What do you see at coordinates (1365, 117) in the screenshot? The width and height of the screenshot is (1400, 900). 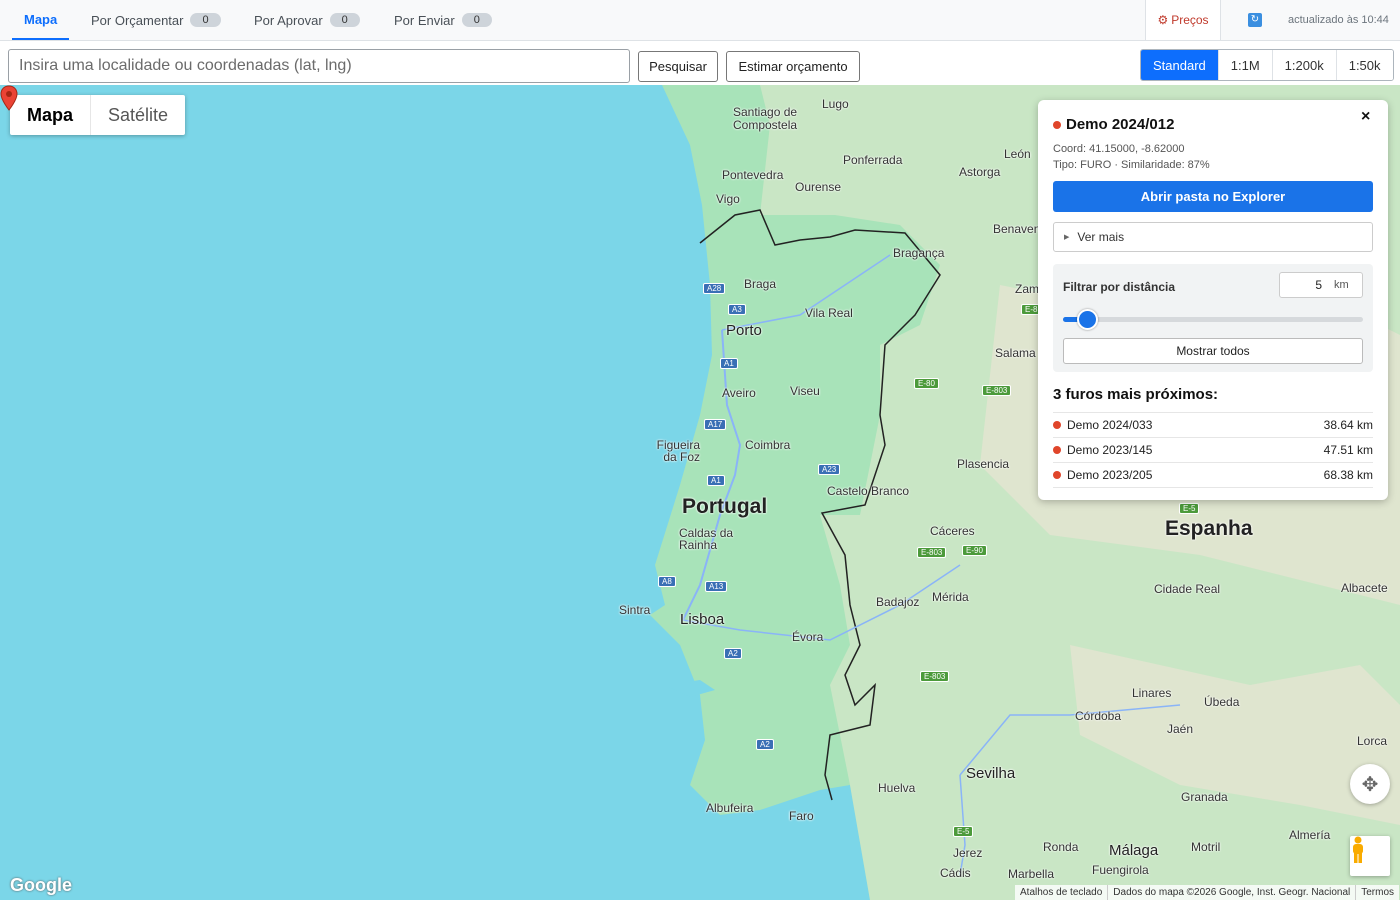 I see `close-icon: ×` at bounding box center [1365, 117].